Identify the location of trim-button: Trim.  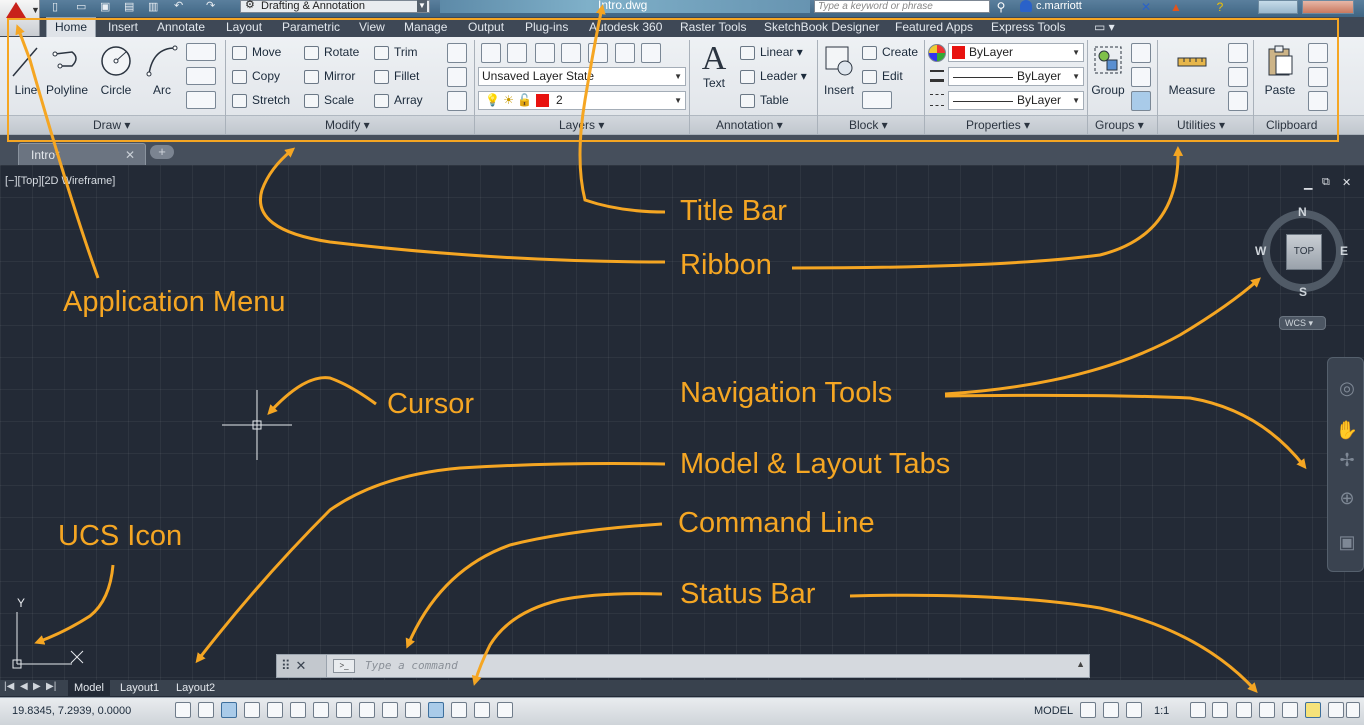
(396, 52).